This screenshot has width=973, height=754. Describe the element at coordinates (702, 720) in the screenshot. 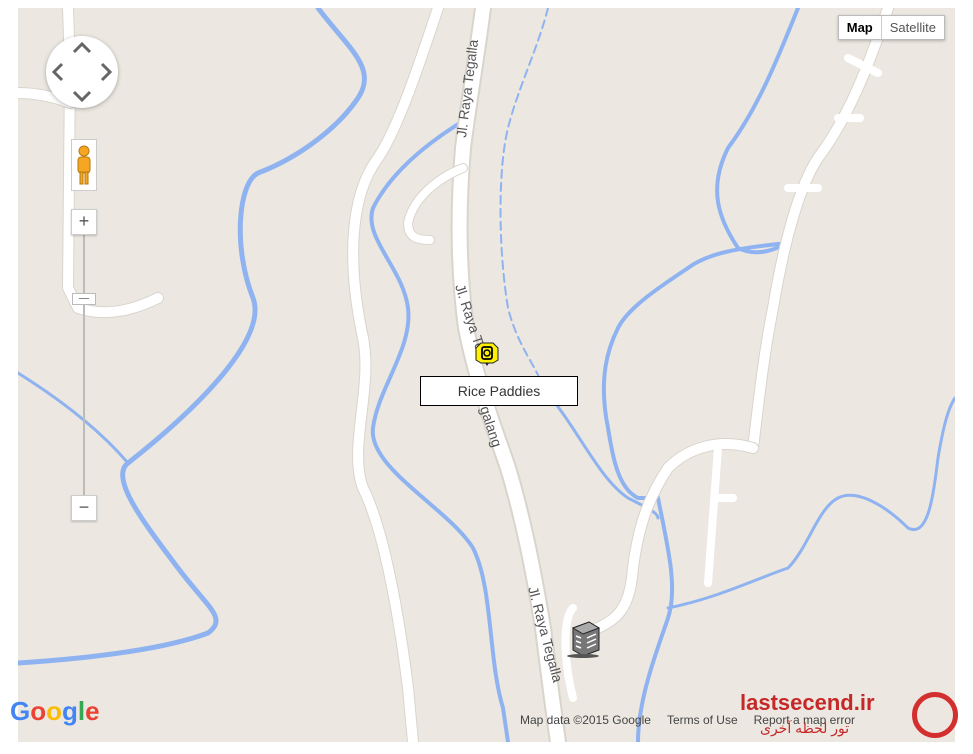

I see `terms-of-use-link: Terms of Use` at that location.